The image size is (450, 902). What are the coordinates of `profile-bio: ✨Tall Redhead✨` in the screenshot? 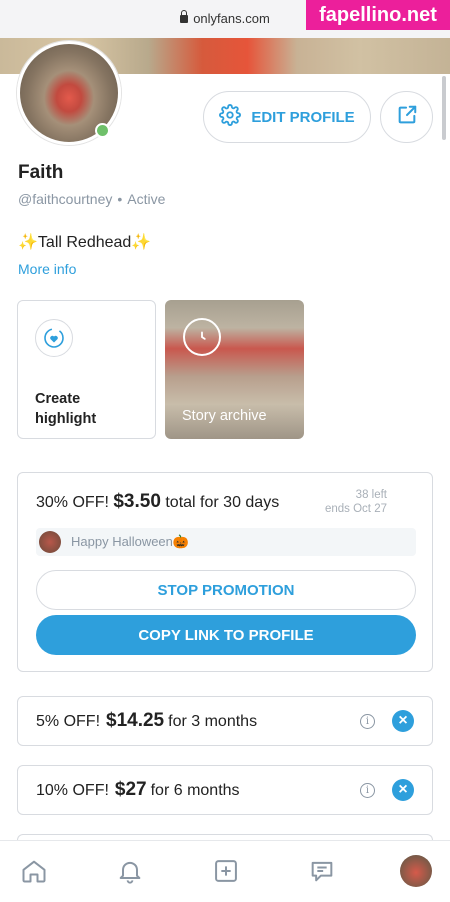 It's located at (84, 242).